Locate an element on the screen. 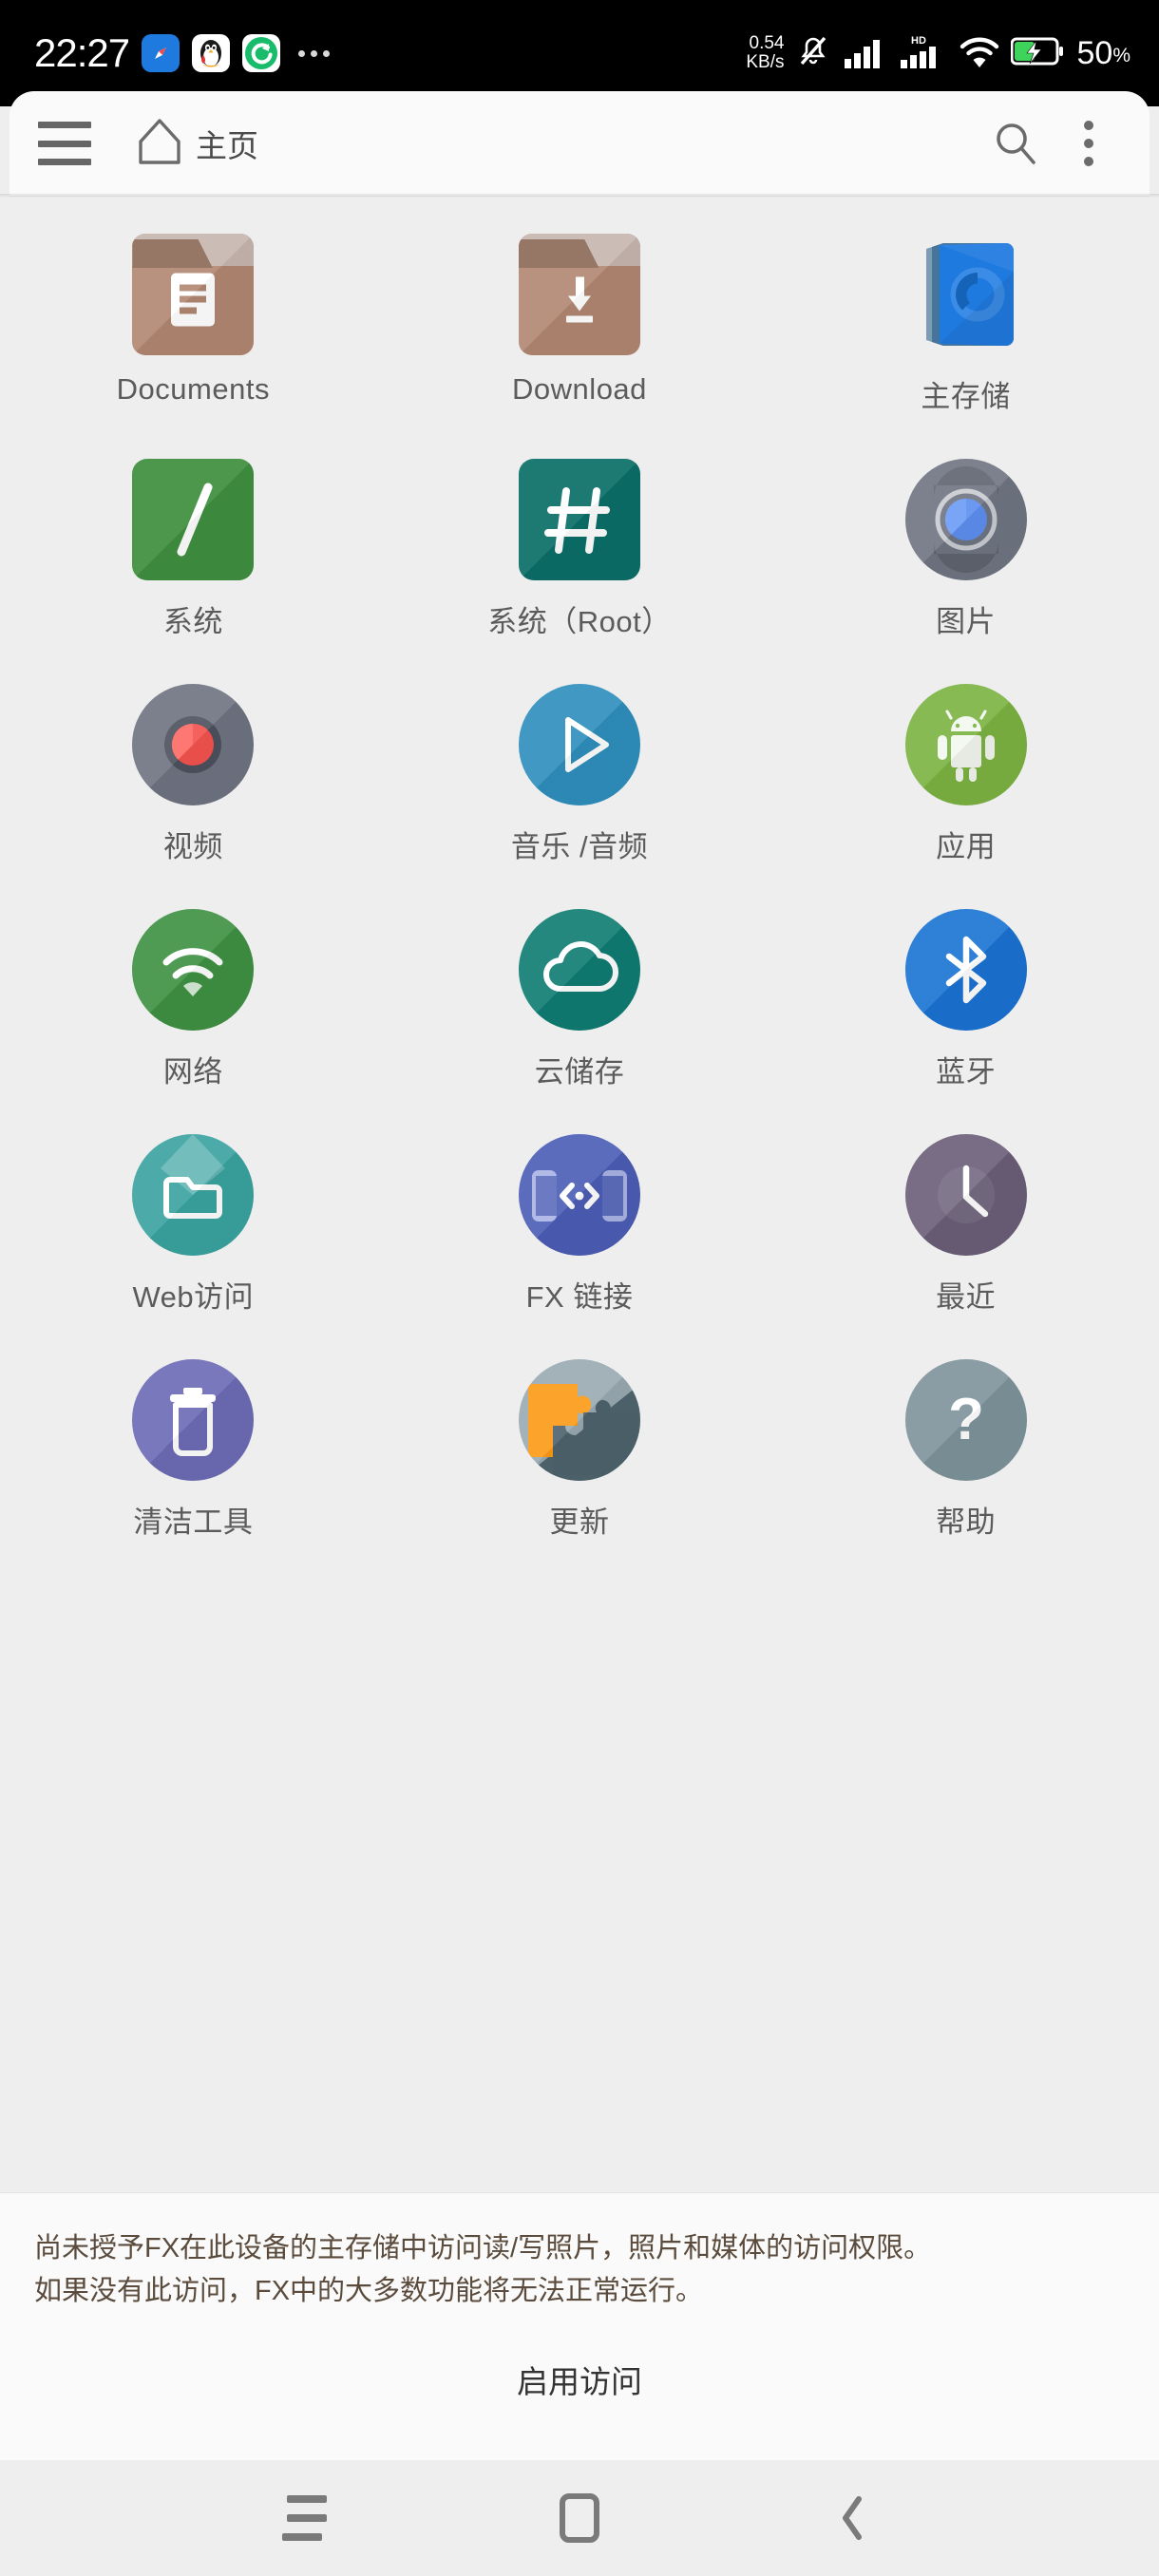 Image resolution: width=1159 pixels, height=2576 pixels. update-puzzle-icon is located at coordinates (579, 1420).